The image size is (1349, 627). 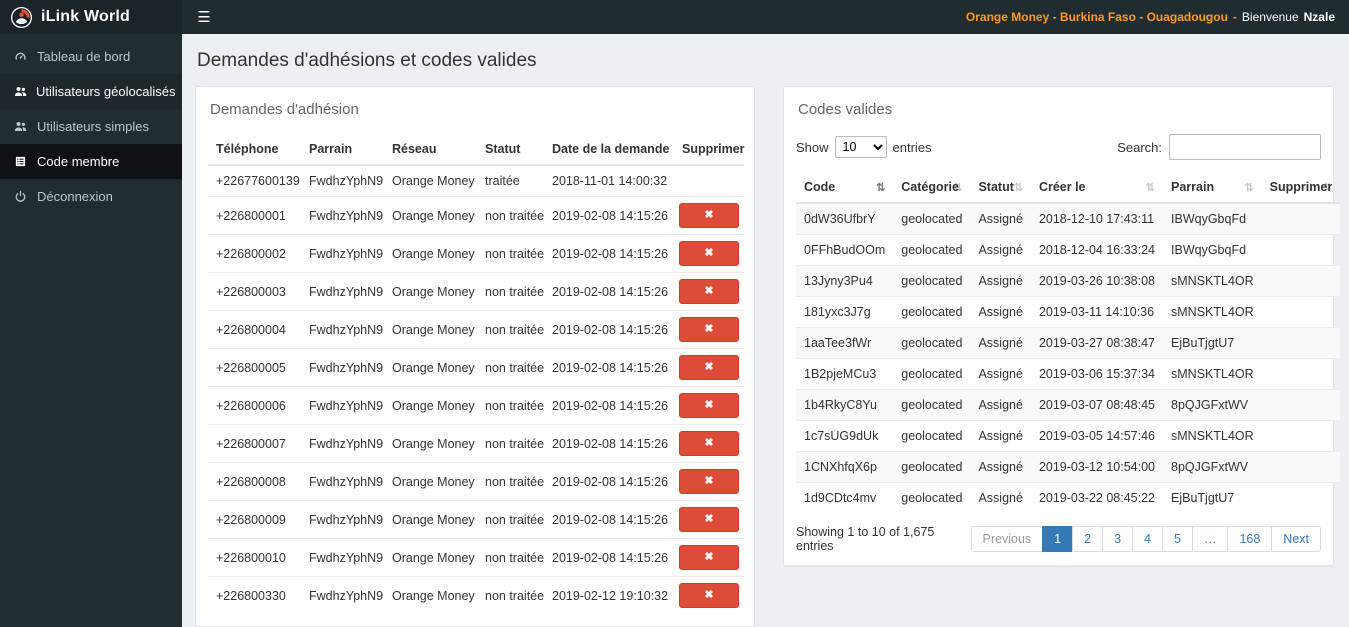 I want to click on page-length-select: 10, so click(x=860, y=147).